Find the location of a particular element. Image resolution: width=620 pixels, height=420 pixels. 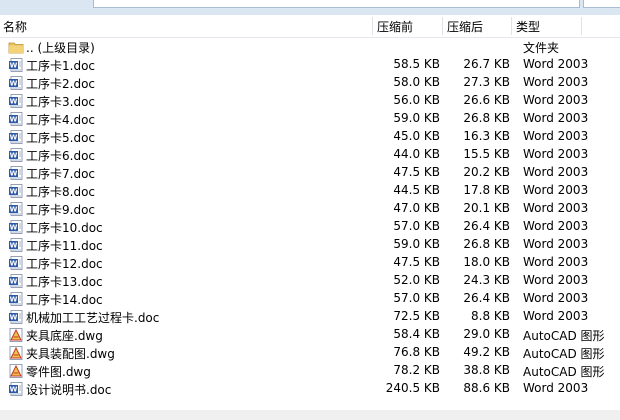

file-row: W 工序卡3.doc 56.0 KB 26.6 KB Word 2003 is located at coordinates (310, 101).